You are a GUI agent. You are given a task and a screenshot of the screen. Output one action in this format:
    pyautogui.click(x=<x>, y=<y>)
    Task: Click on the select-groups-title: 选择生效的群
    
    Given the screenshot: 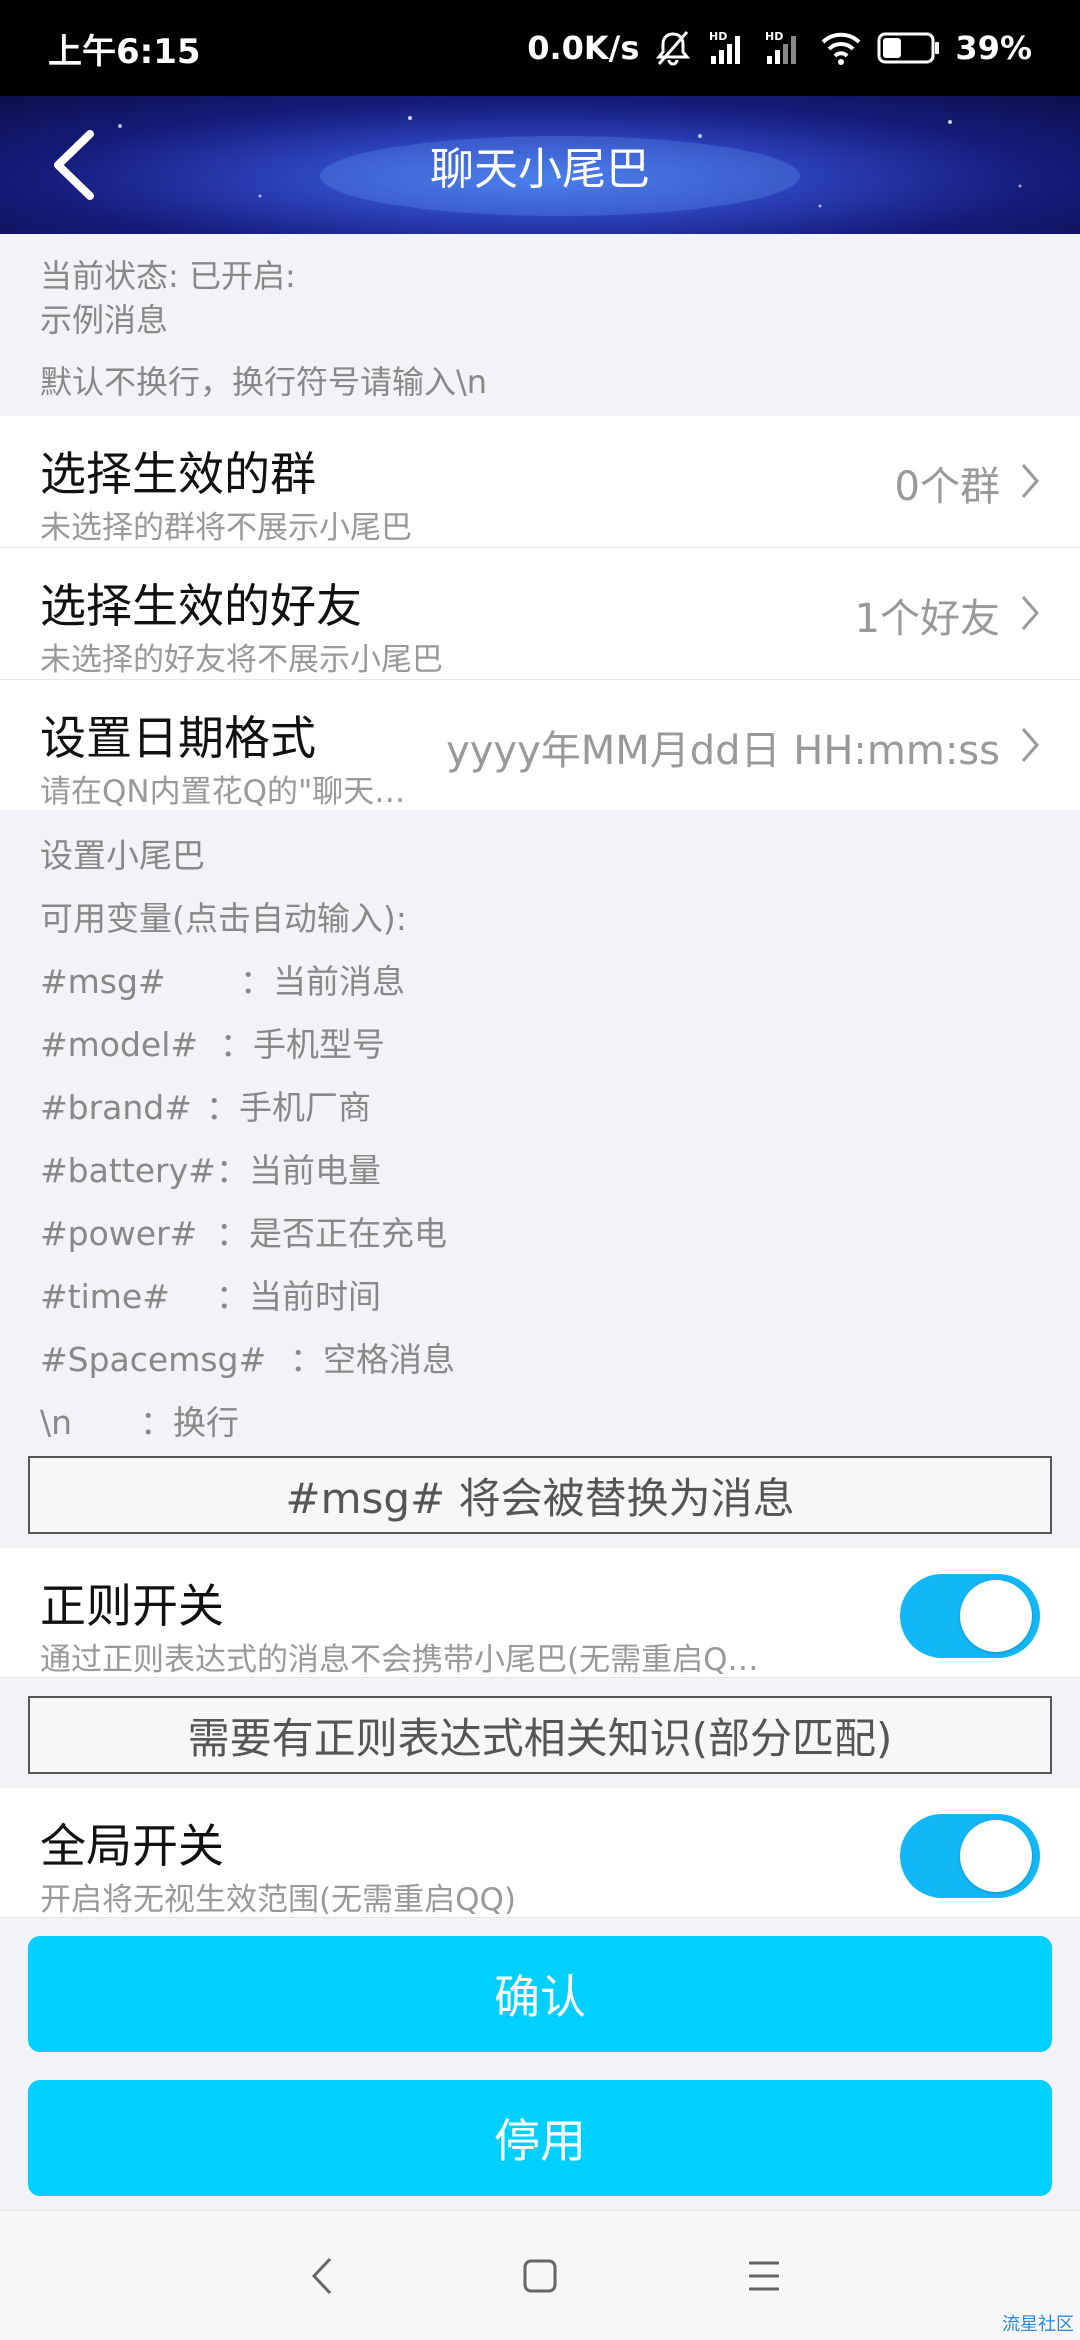 What is the action you would take?
    pyautogui.click(x=178, y=474)
    